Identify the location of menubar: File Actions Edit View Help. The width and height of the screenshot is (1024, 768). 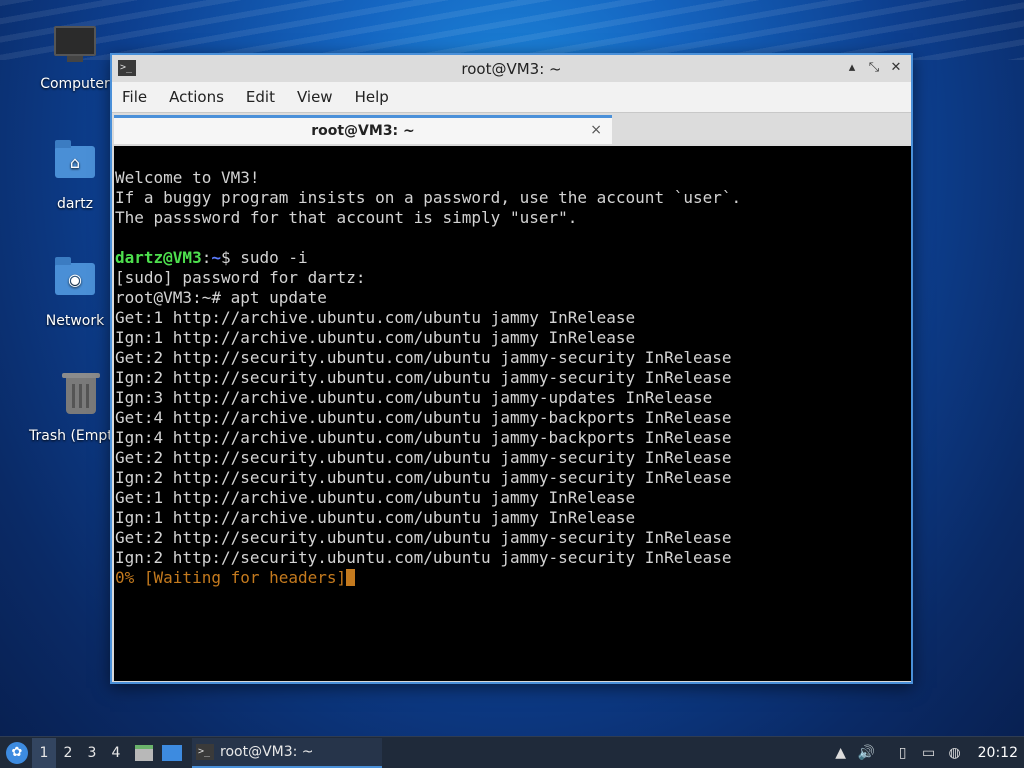
(511, 97).